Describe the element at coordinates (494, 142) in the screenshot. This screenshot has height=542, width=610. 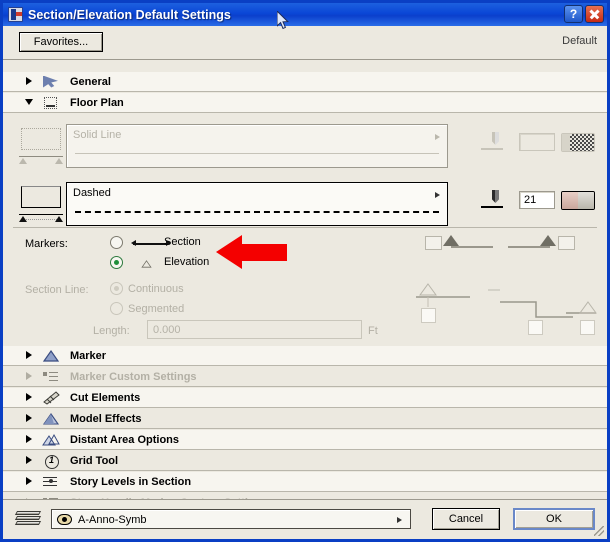
I see `uncut-line-pen-icon` at that location.